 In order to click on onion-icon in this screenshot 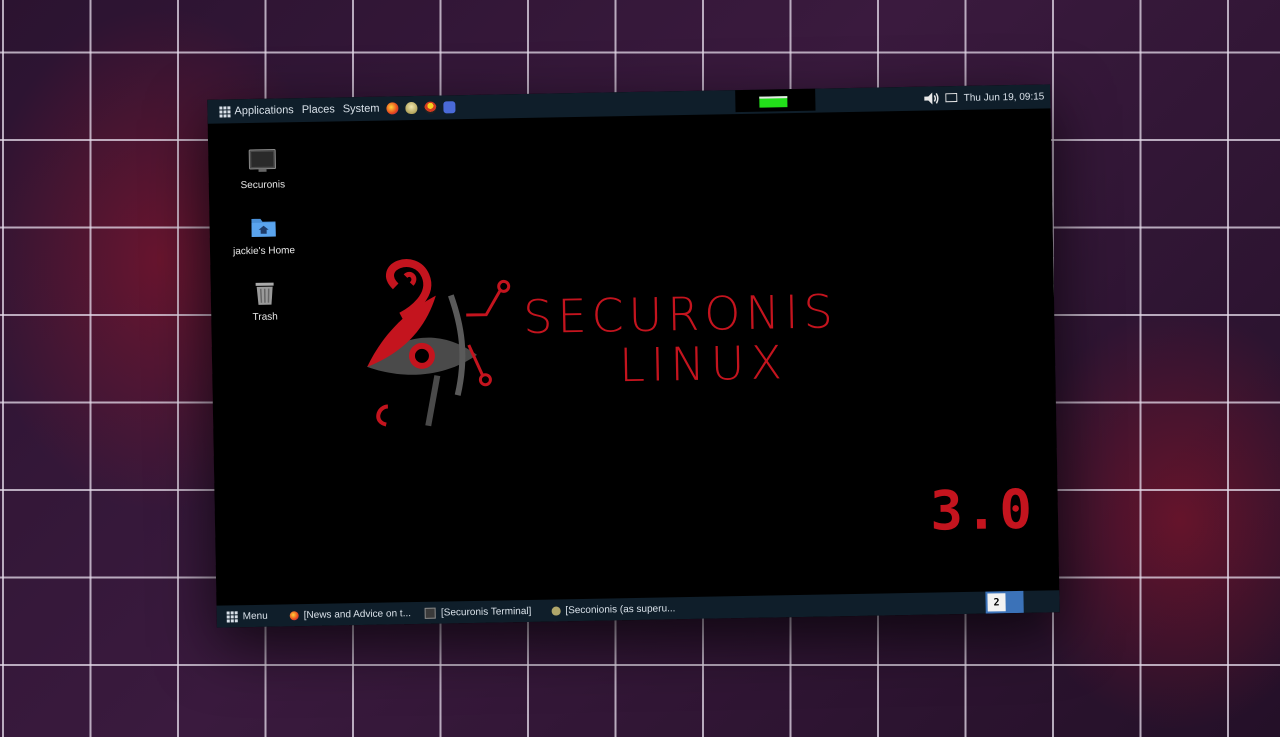, I will do `click(556, 610)`.